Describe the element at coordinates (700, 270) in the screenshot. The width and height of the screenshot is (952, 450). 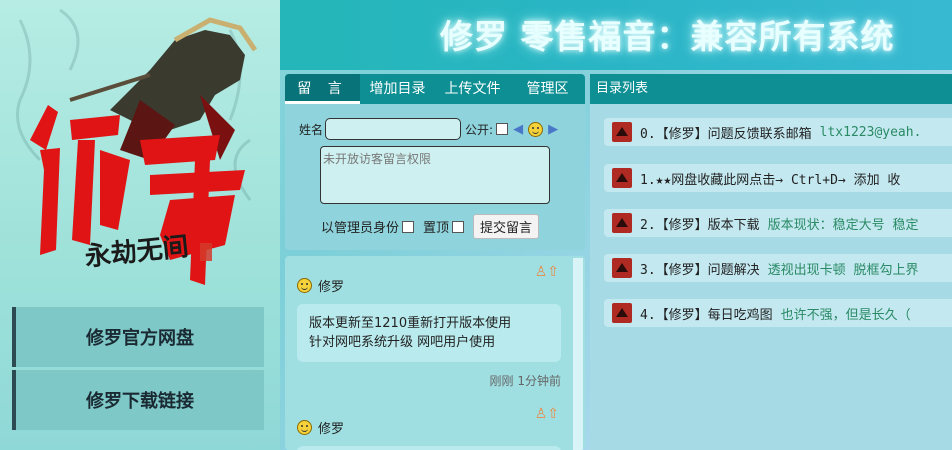
I see `directory-item-title: 3.【修罗】问题解决` at that location.